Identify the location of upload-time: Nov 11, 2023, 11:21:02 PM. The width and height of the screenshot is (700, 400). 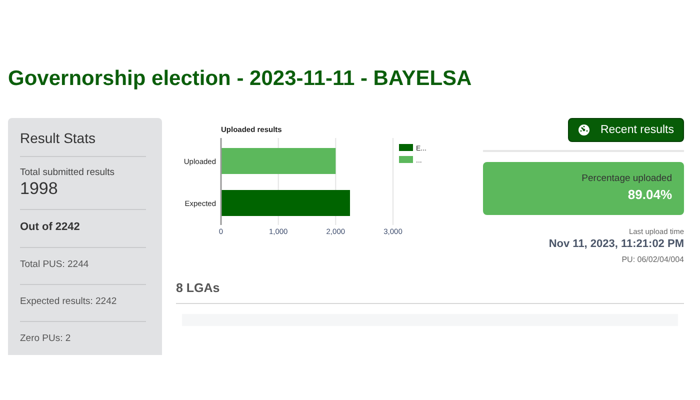
(616, 244).